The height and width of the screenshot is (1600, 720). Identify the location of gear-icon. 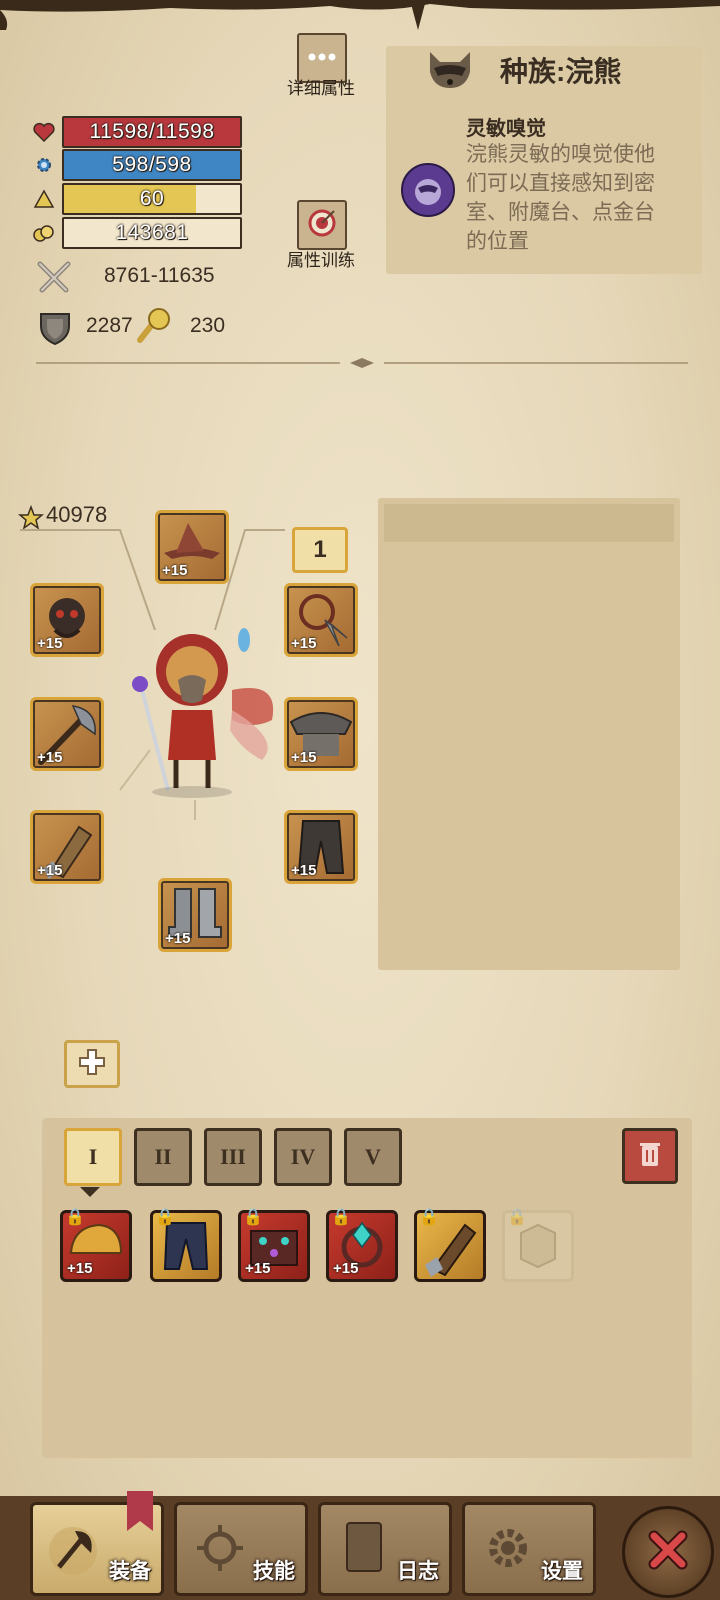
(508, 1550).